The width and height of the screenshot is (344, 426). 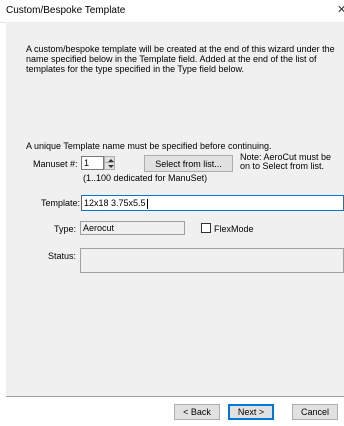 I want to click on title-bar: Custom/Bespoke Template ✕, so click(x=172, y=11).